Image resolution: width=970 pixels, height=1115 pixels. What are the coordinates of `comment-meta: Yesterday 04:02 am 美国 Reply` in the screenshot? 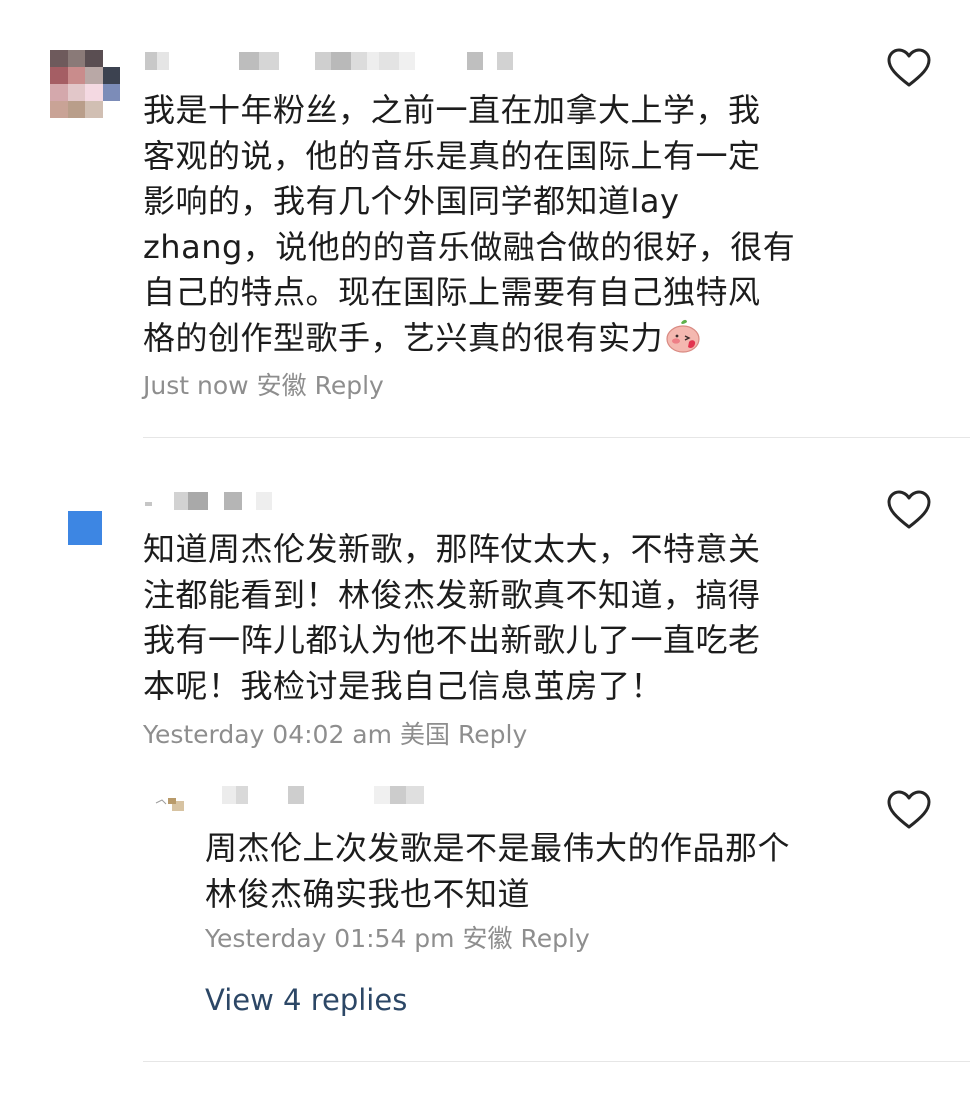 It's located at (339, 733).